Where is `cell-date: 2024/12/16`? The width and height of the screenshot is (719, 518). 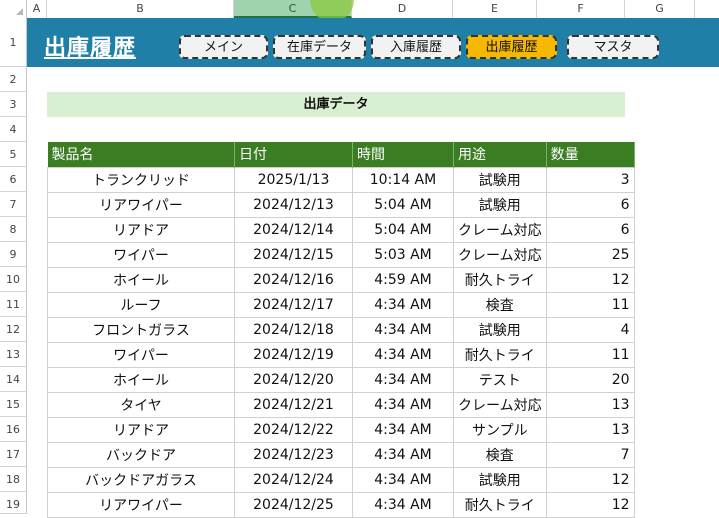 cell-date: 2024/12/16 is located at coordinates (293, 279).